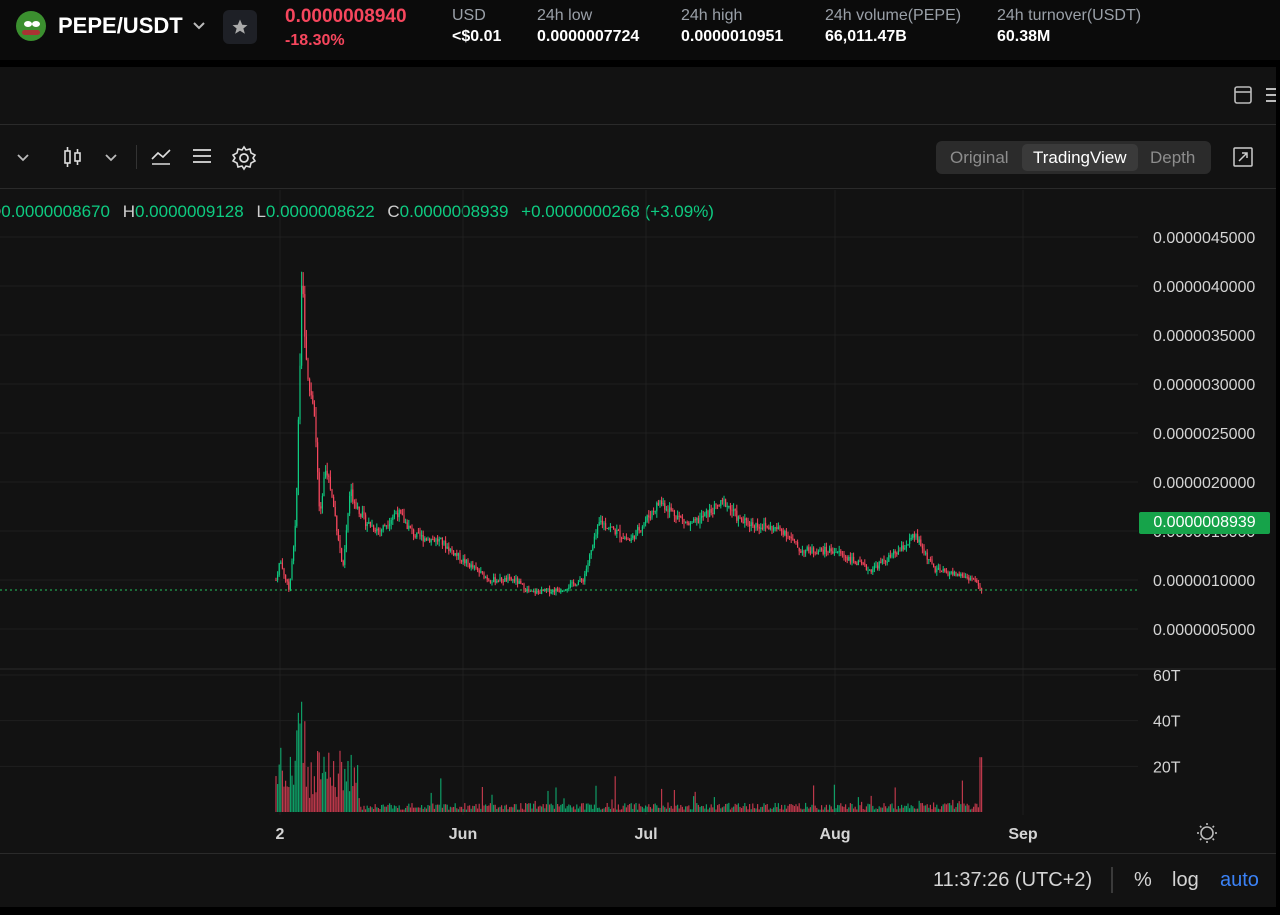 This screenshot has width=1280, height=915. What do you see at coordinates (1204, 434) in the screenshot?
I see `price-tick-label: 0.0000025000` at bounding box center [1204, 434].